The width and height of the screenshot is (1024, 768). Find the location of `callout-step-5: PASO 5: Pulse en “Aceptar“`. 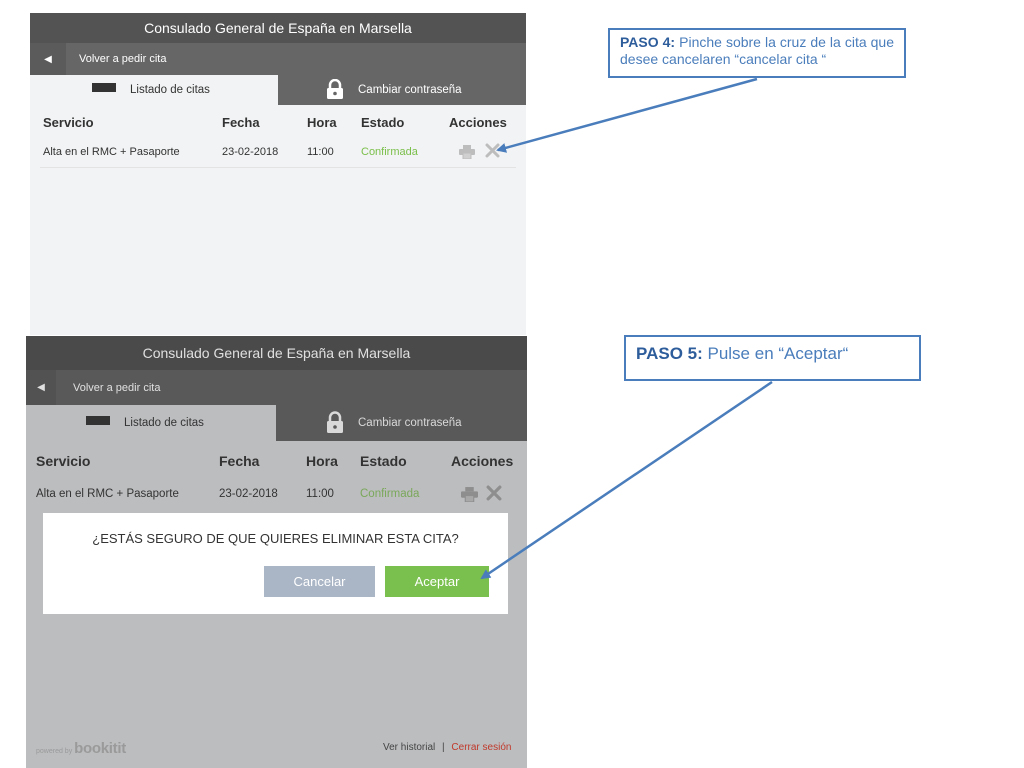

callout-step-5: PASO 5: Pulse en “Aceptar“ is located at coordinates (772, 358).